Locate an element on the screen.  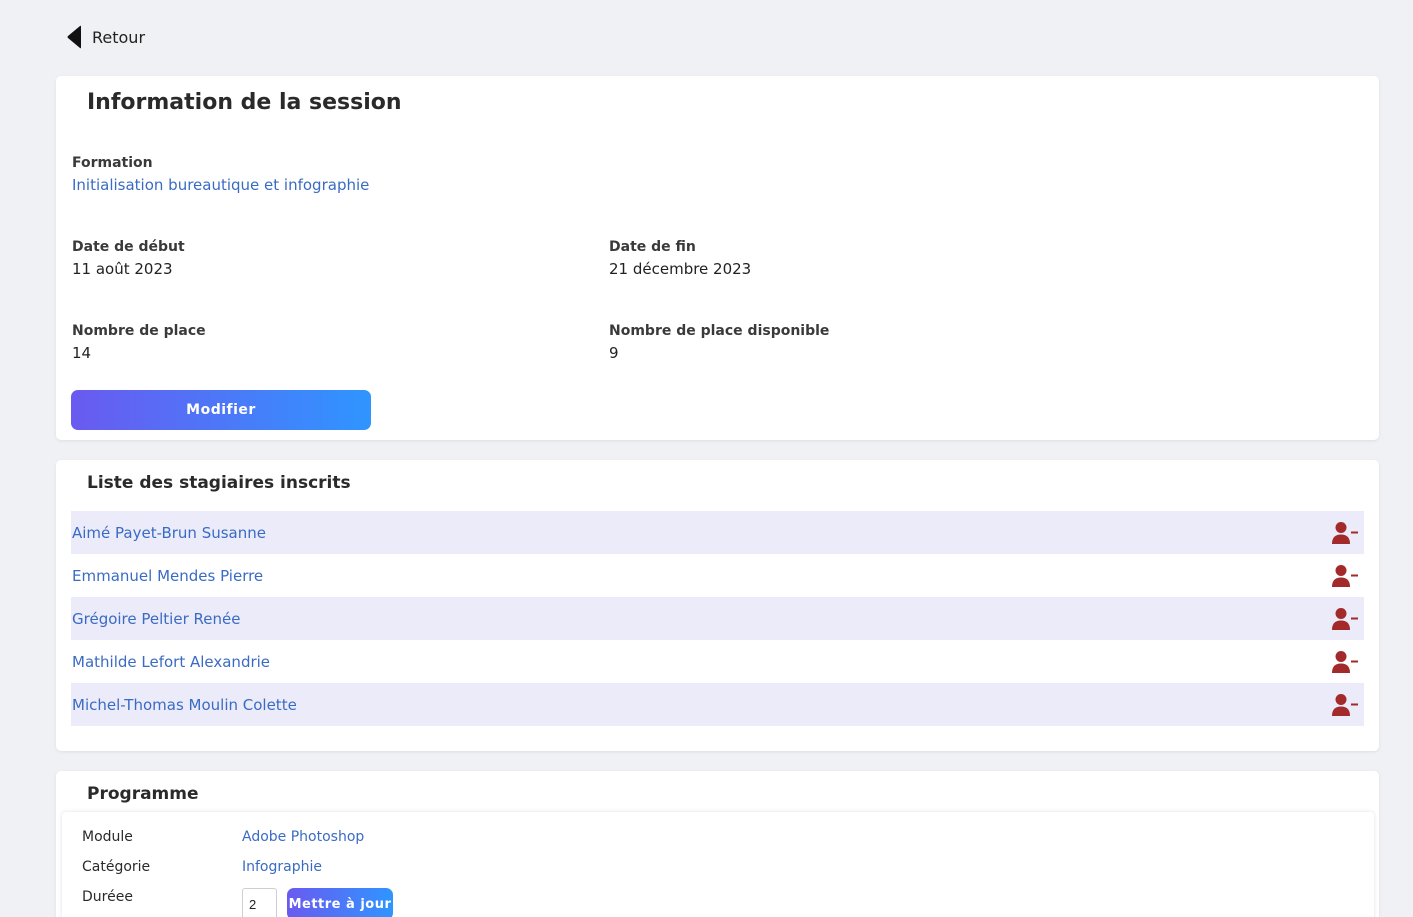
category-label: Catégorie is located at coordinates (116, 867).